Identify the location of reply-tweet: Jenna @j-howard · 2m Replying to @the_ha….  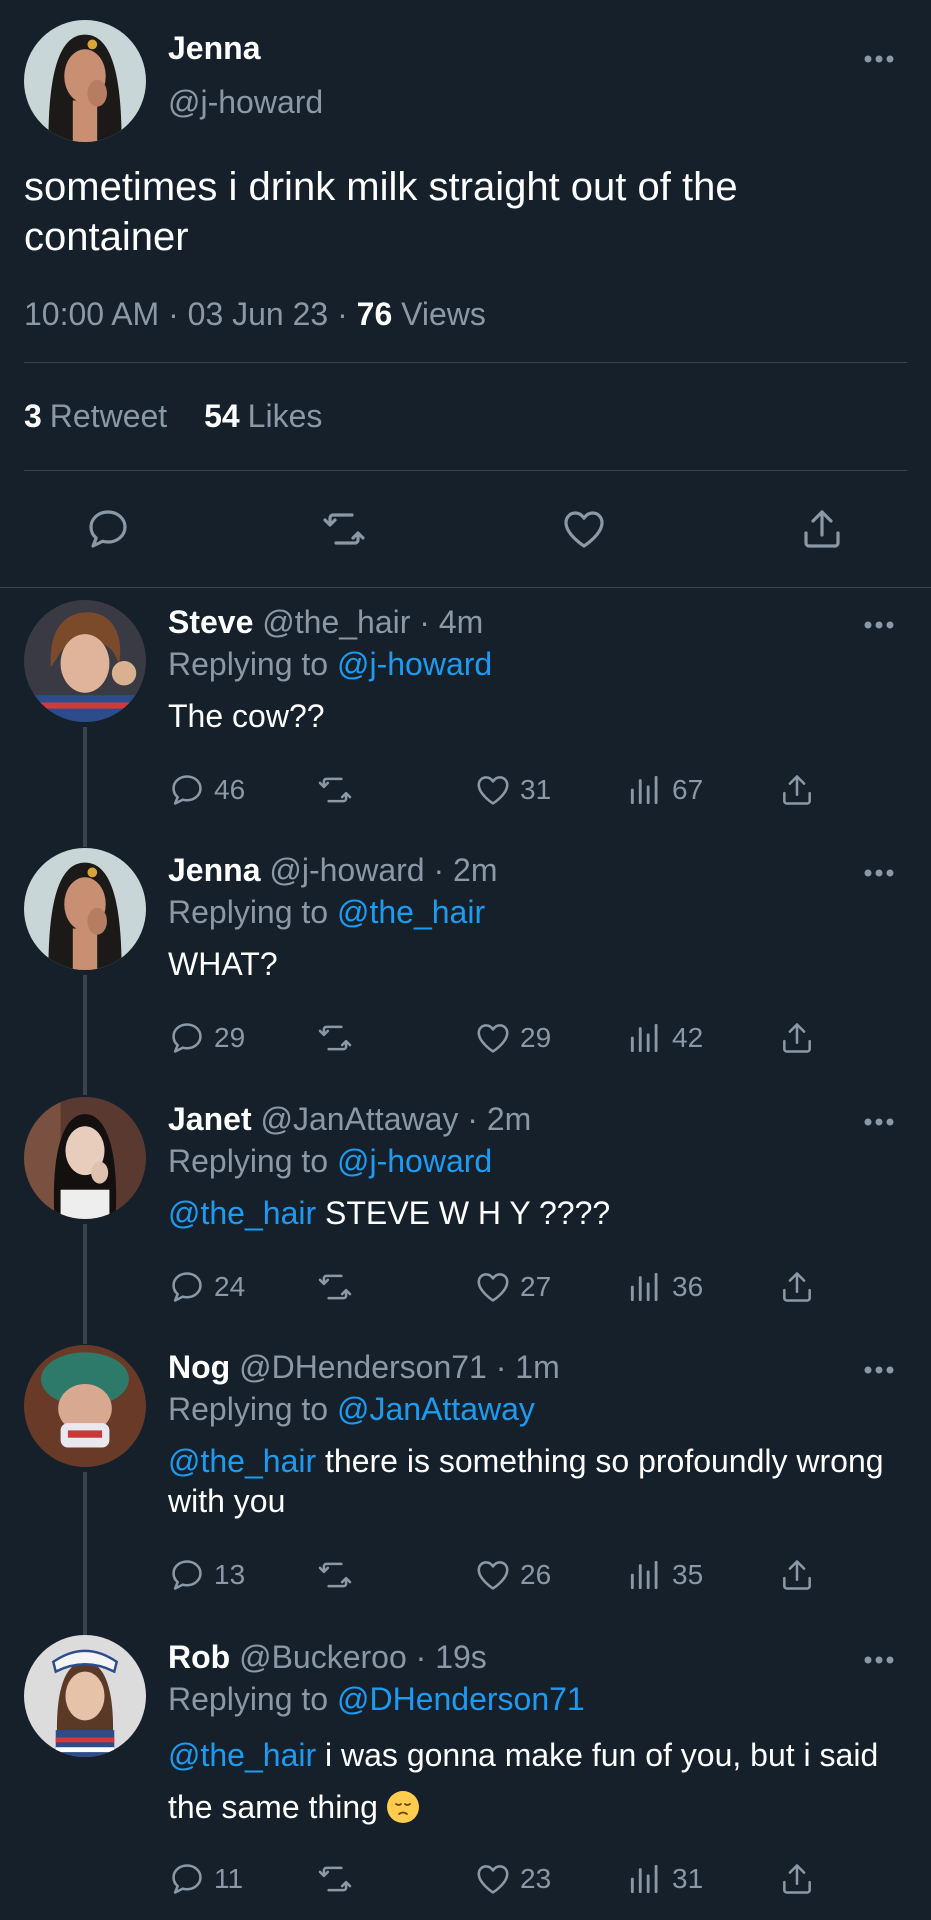
(465, 968).